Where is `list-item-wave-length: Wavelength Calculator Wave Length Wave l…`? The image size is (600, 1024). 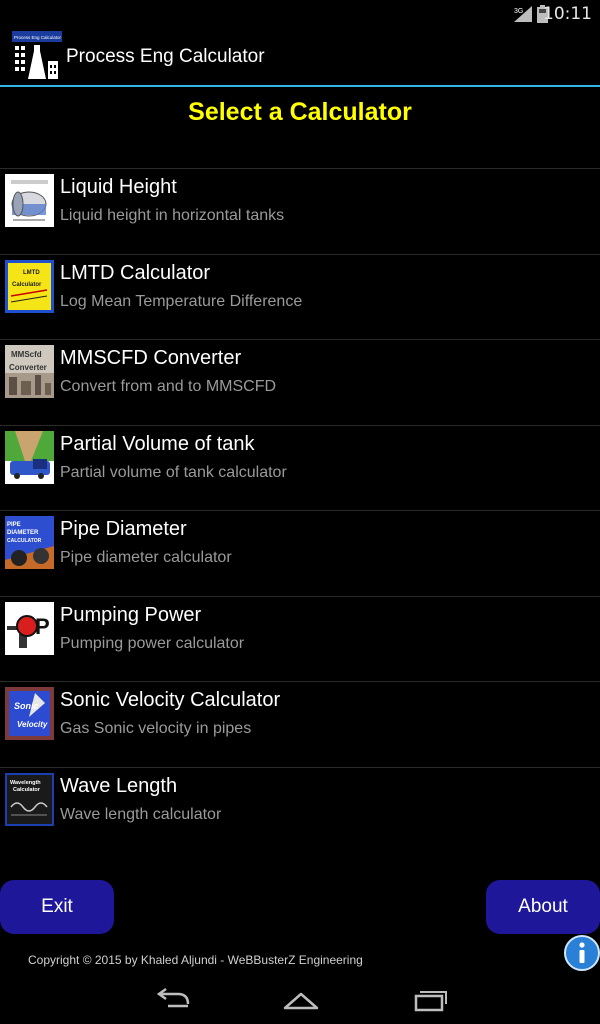 list-item-wave-length: Wavelength Calculator Wave Length Wave l… is located at coordinates (300, 809).